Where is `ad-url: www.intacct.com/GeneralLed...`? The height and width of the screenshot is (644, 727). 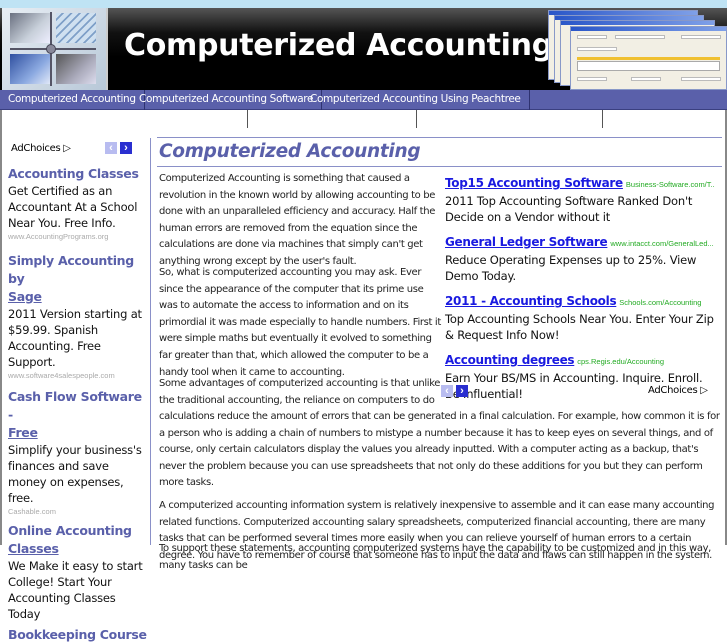 ad-url: www.intacct.com/GeneralLed... is located at coordinates (661, 243).